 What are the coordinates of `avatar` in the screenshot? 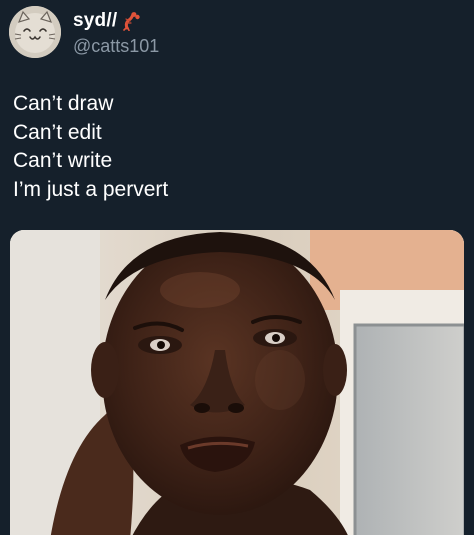 It's located at (35, 32).